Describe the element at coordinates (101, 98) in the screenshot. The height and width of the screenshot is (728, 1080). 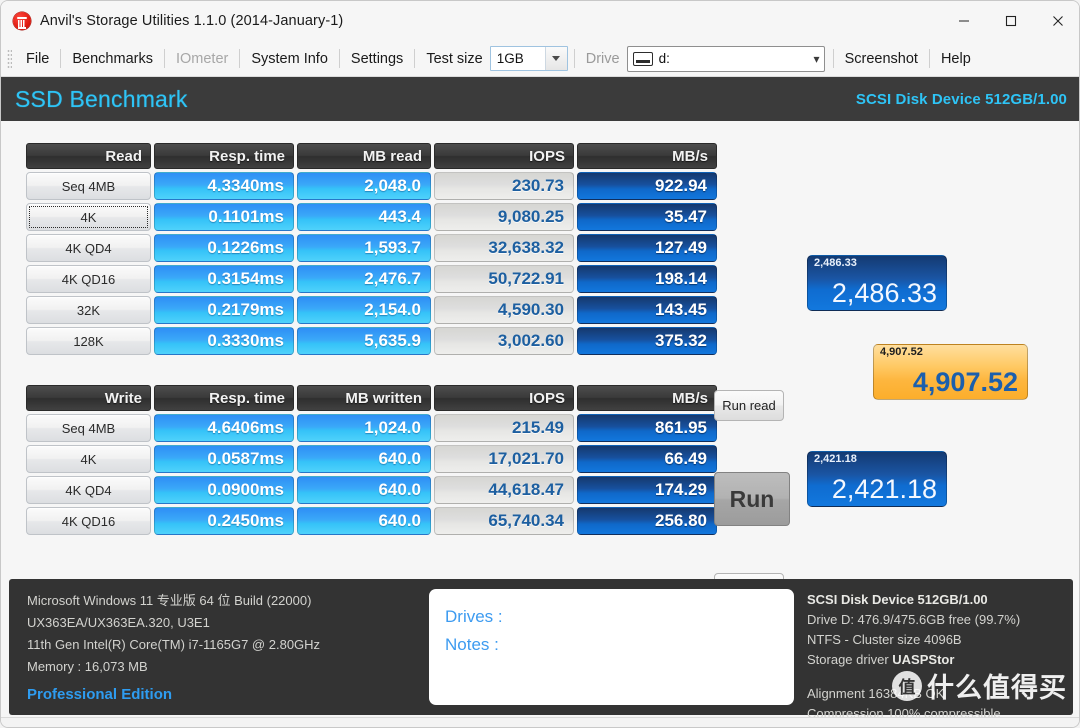
I see `page-title: SSD Benchmark` at that location.